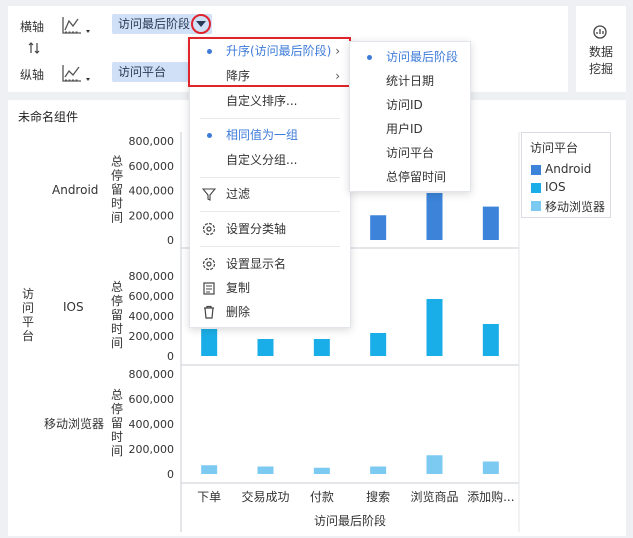 The height and width of the screenshot is (538, 633). Describe the element at coordinates (209, 497) in the screenshot. I see `x-tick-label: 下单` at that location.